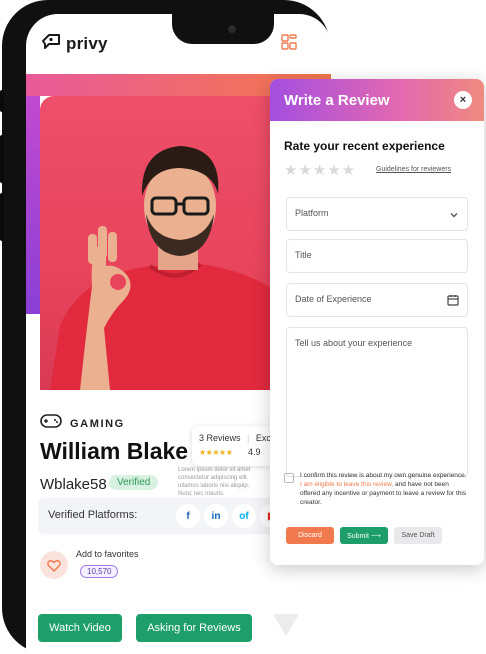  Describe the element at coordinates (289, 478) in the screenshot. I see `consent-checkbox` at that location.